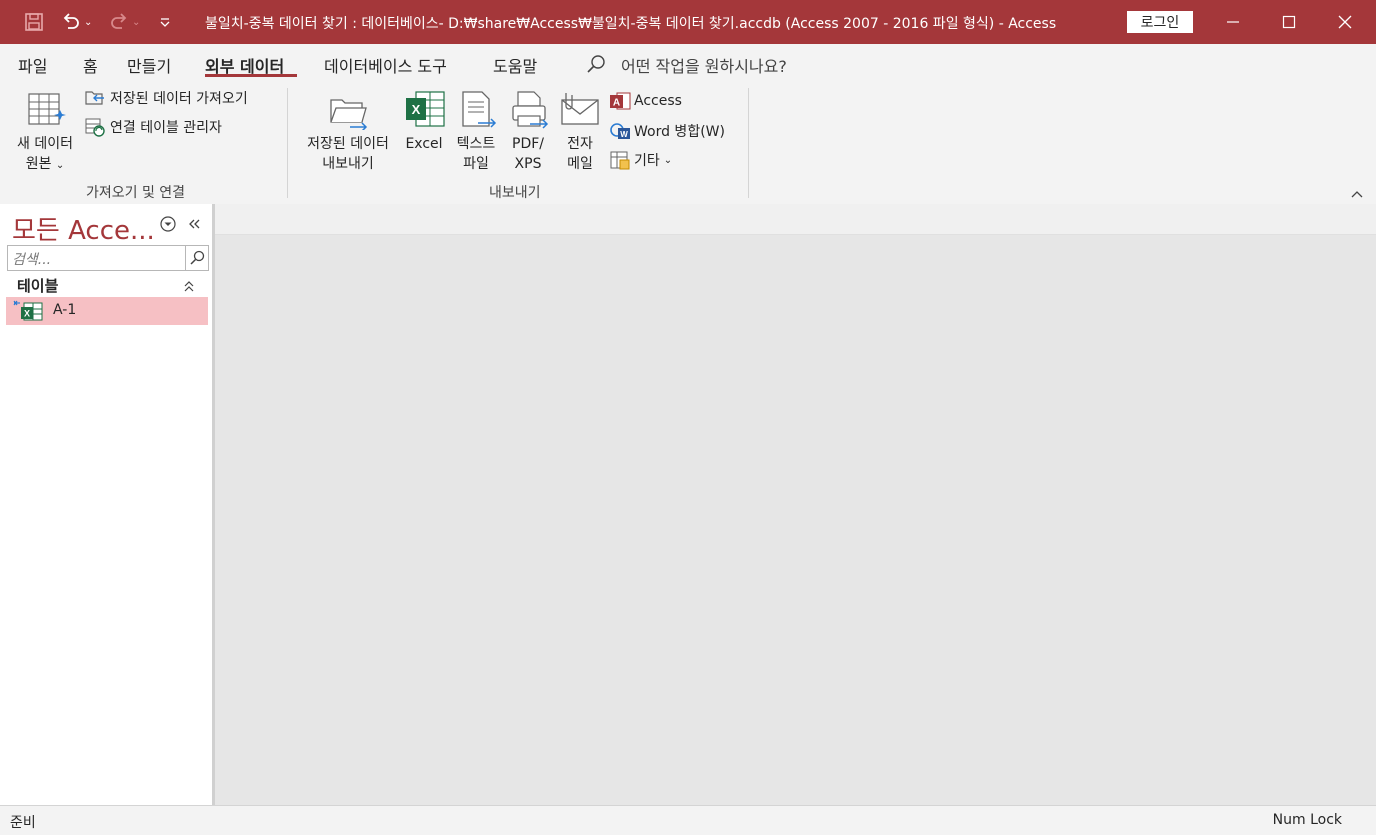 The height and width of the screenshot is (835, 1376). I want to click on minimize-icon, so click(1233, 22).